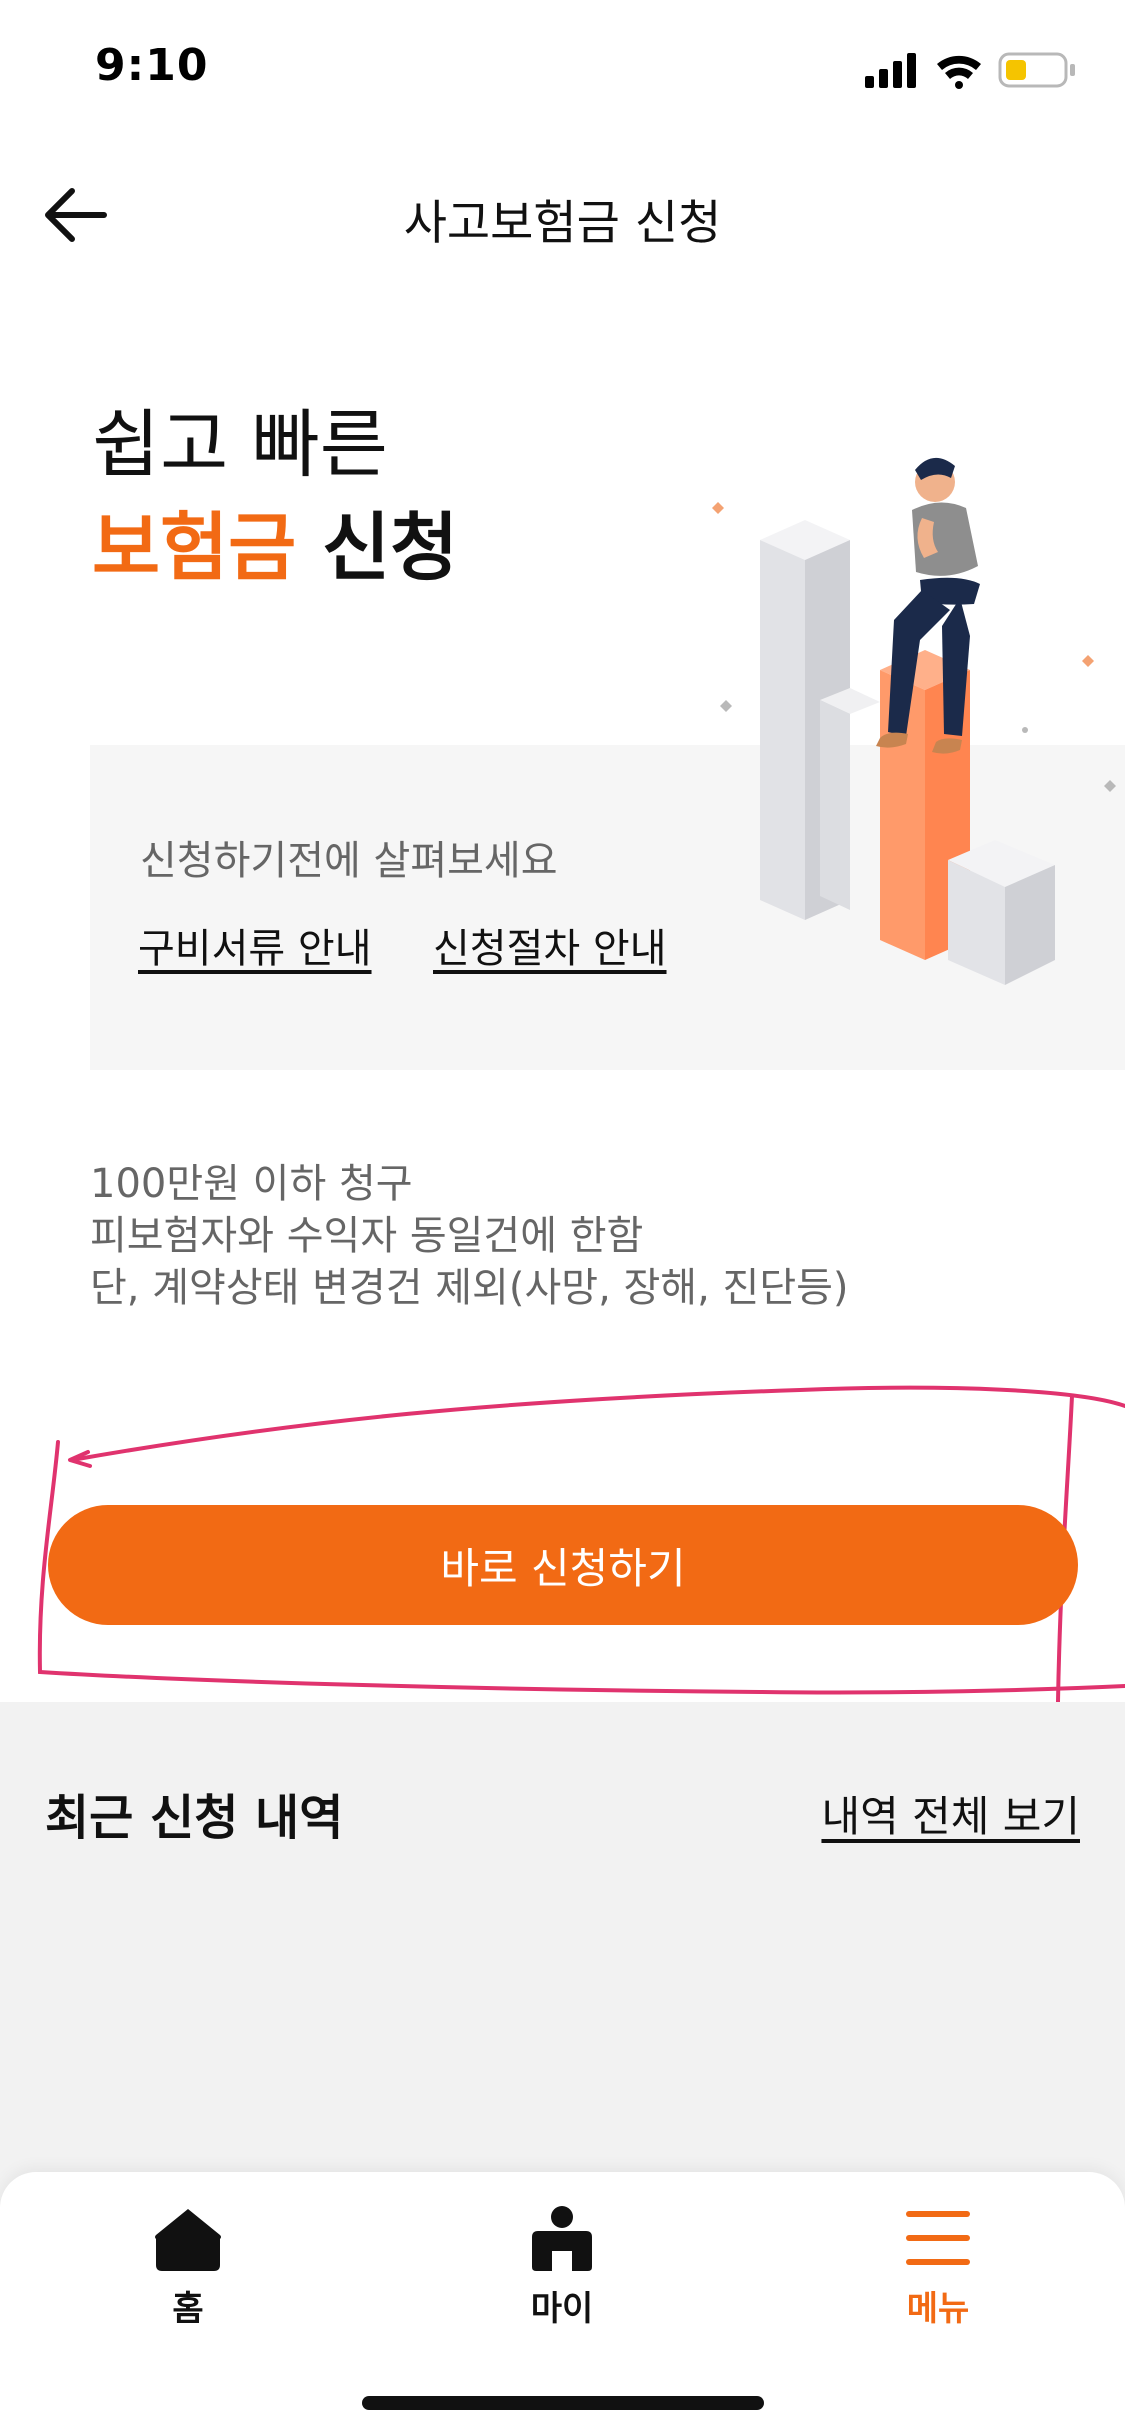 The height and width of the screenshot is (2436, 1125). I want to click on person-icon, so click(562, 2238).